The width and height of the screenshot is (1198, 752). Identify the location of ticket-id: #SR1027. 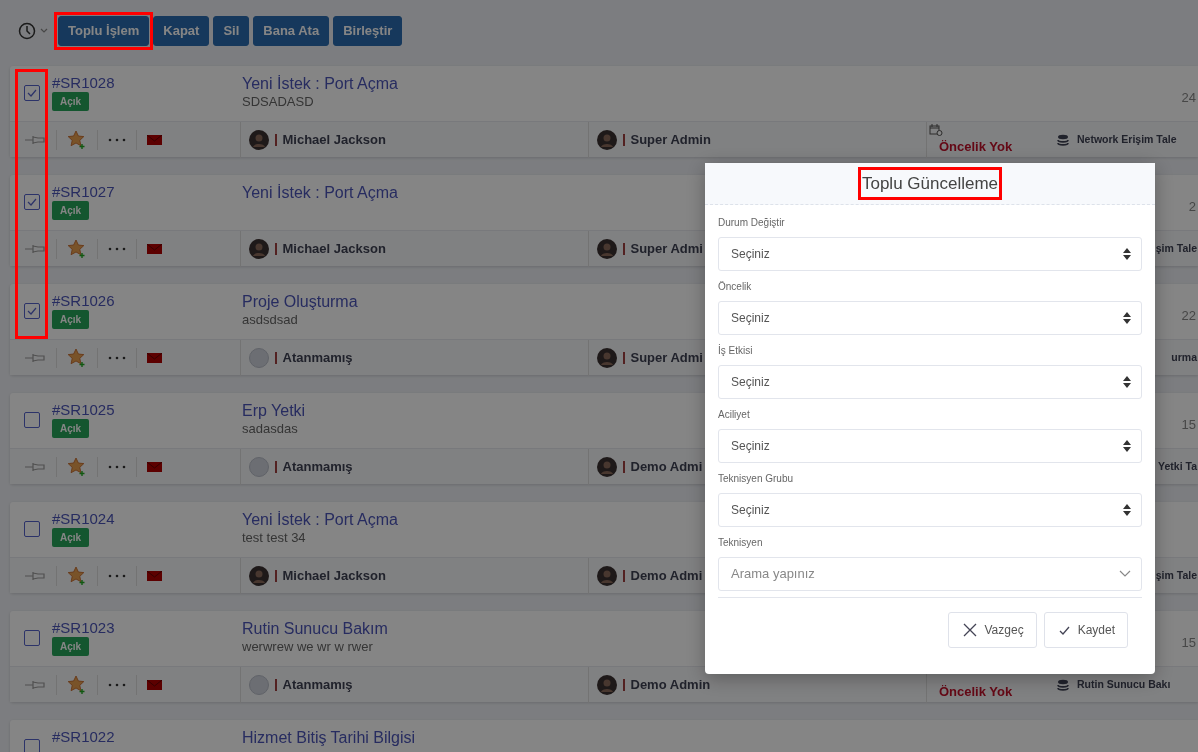
(147, 192).